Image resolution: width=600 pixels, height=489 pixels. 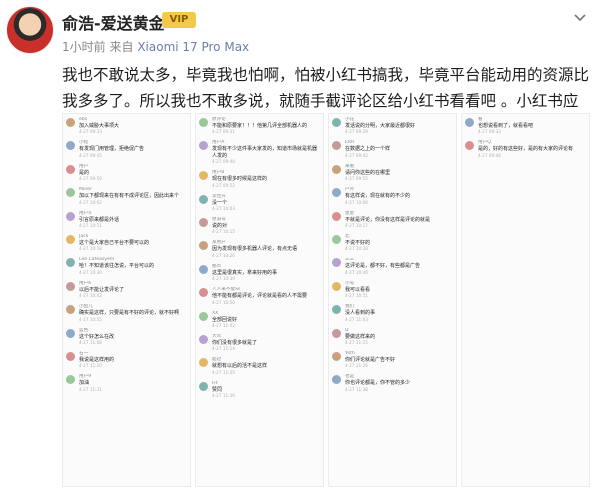 I want to click on comment-time: 4-27 11:15, so click(x=356, y=343).